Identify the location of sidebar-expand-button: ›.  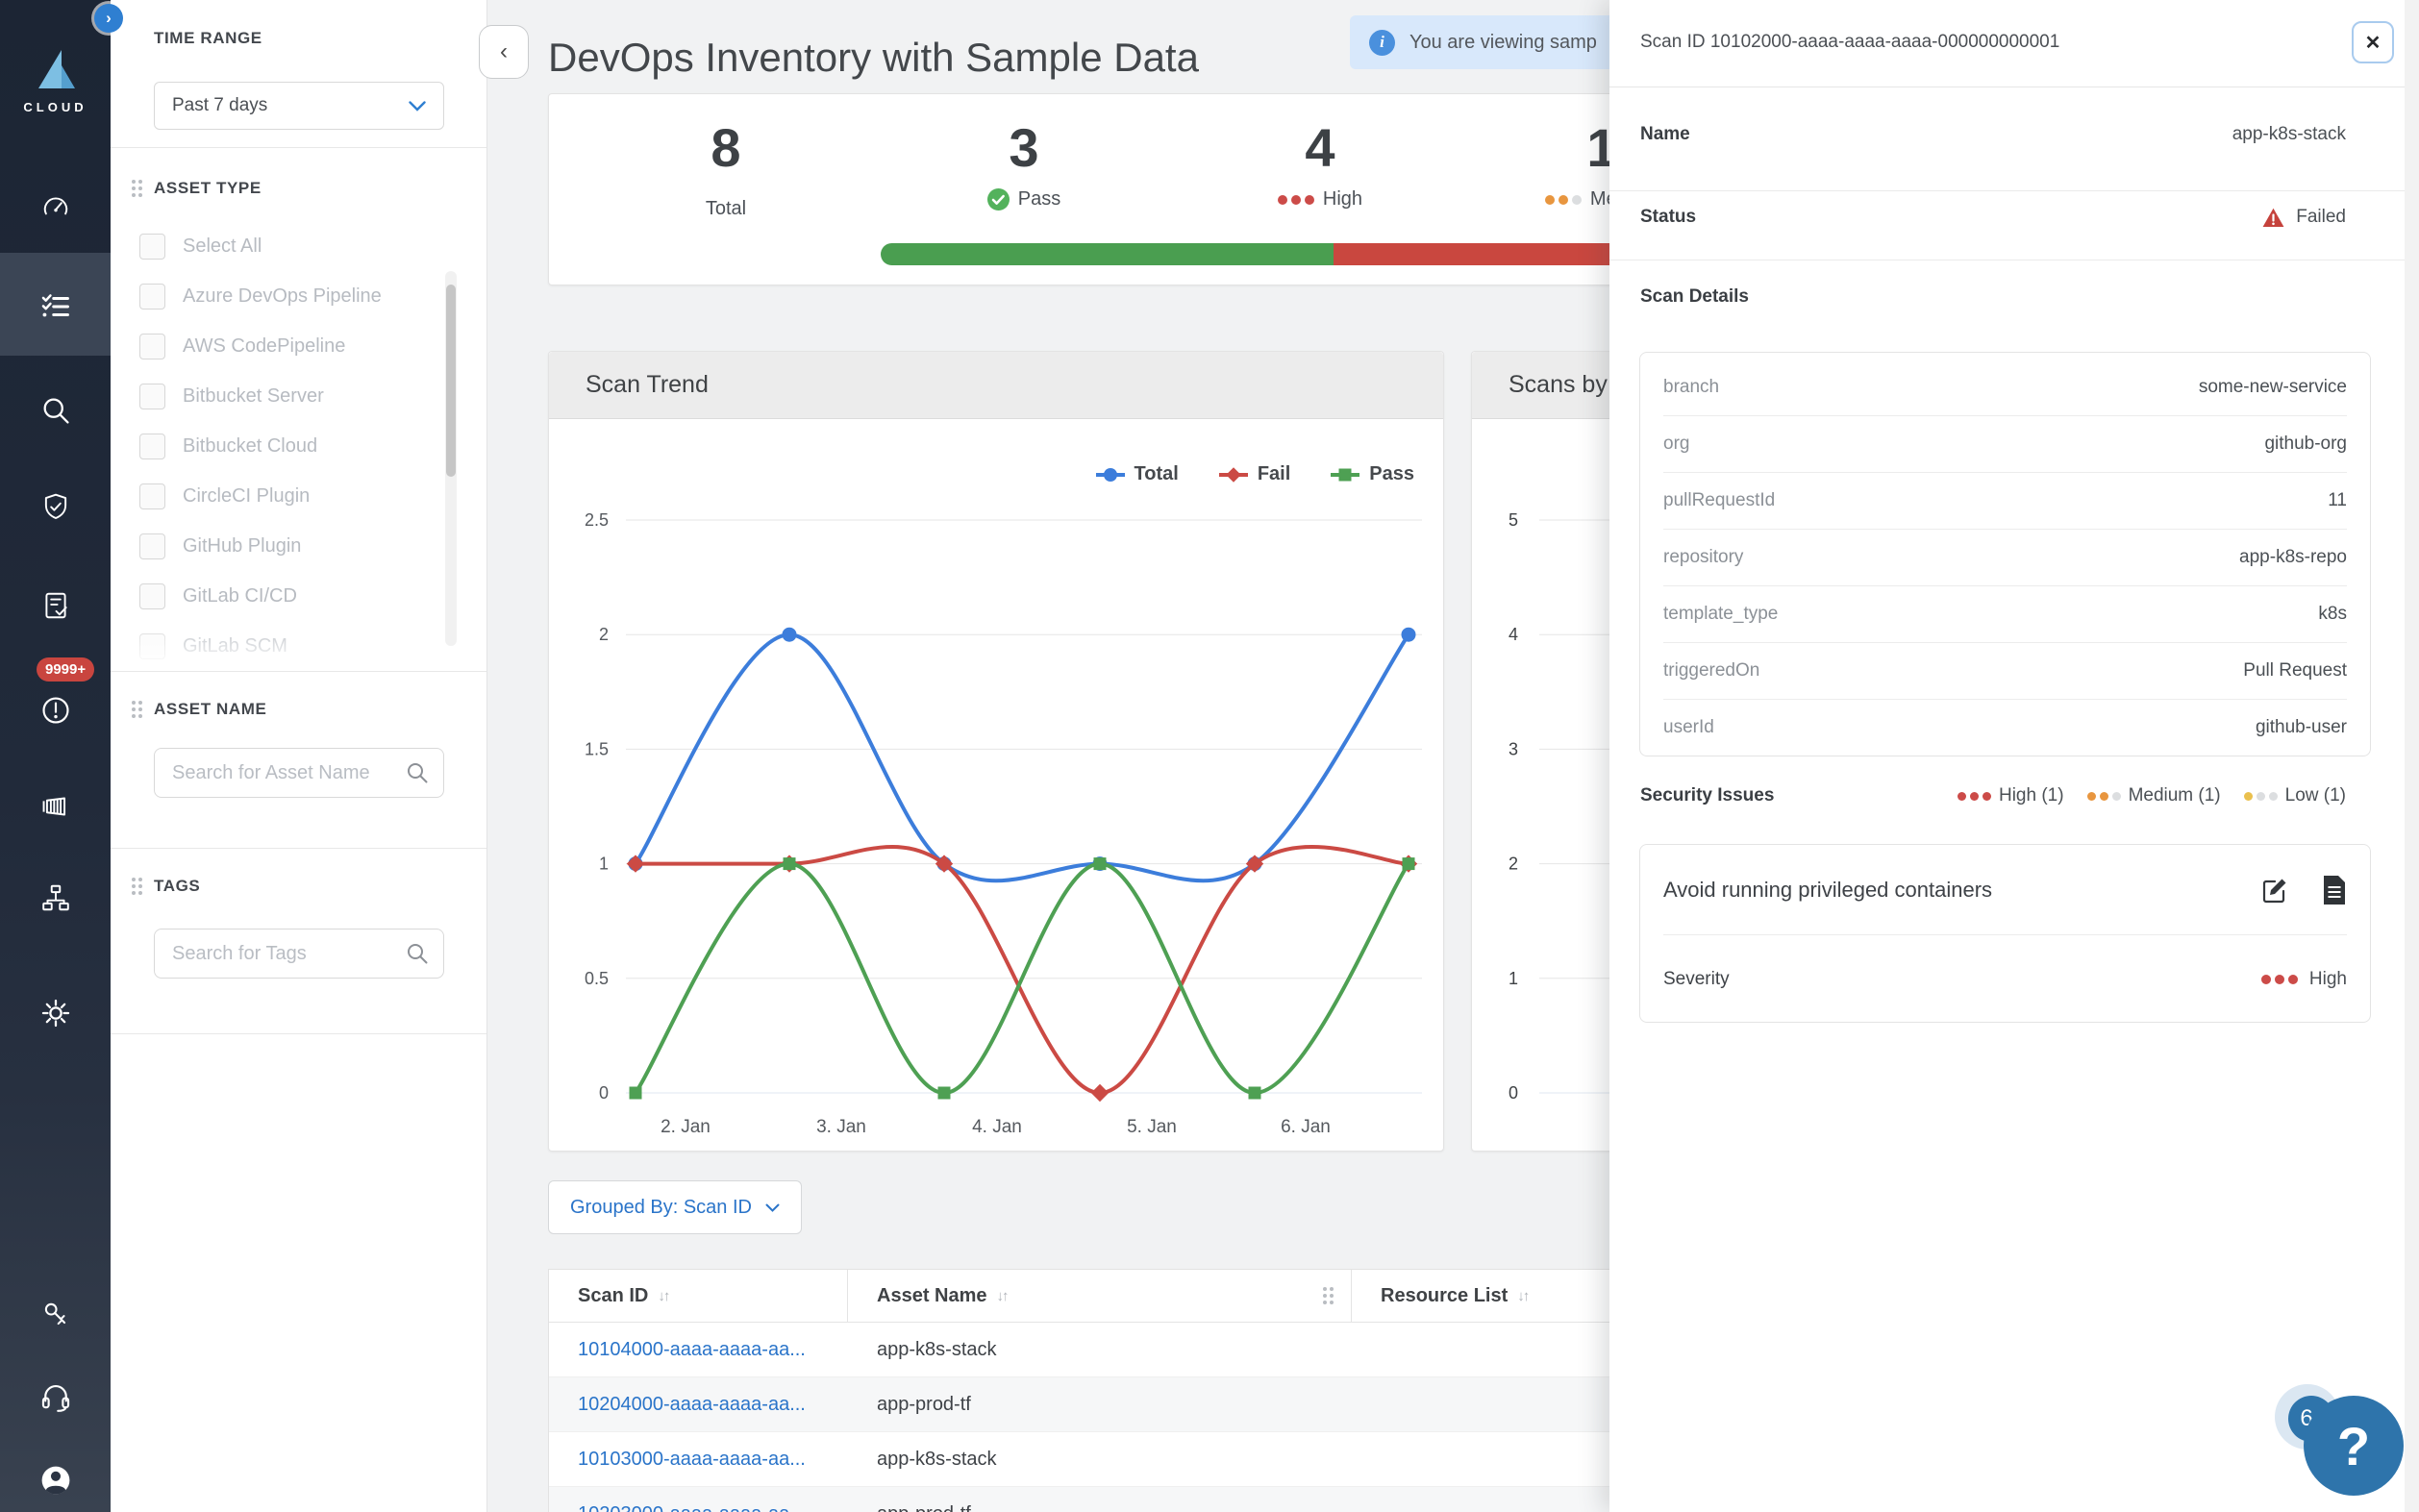
(108, 18).